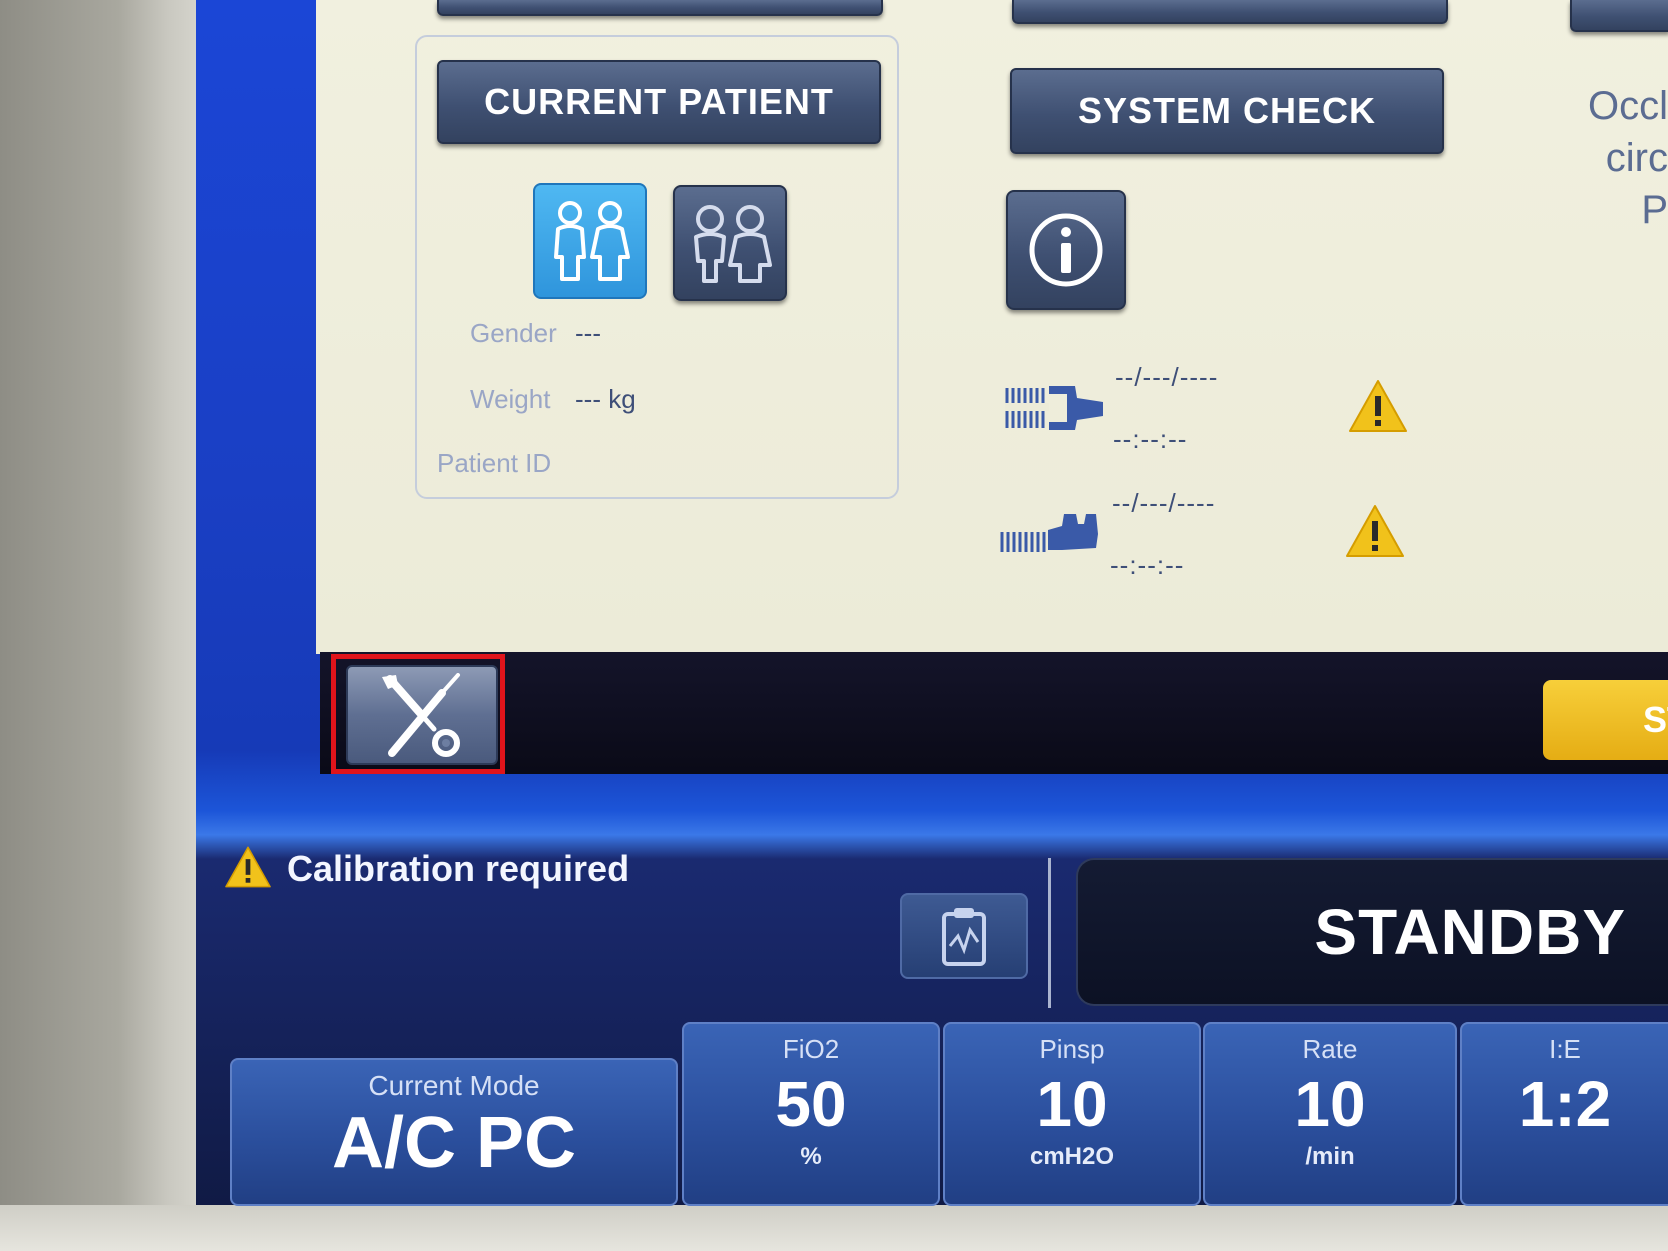  What do you see at coordinates (1565, 1104) in the screenshot?
I see `ie-value: 1:2` at bounding box center [1565, 1104].